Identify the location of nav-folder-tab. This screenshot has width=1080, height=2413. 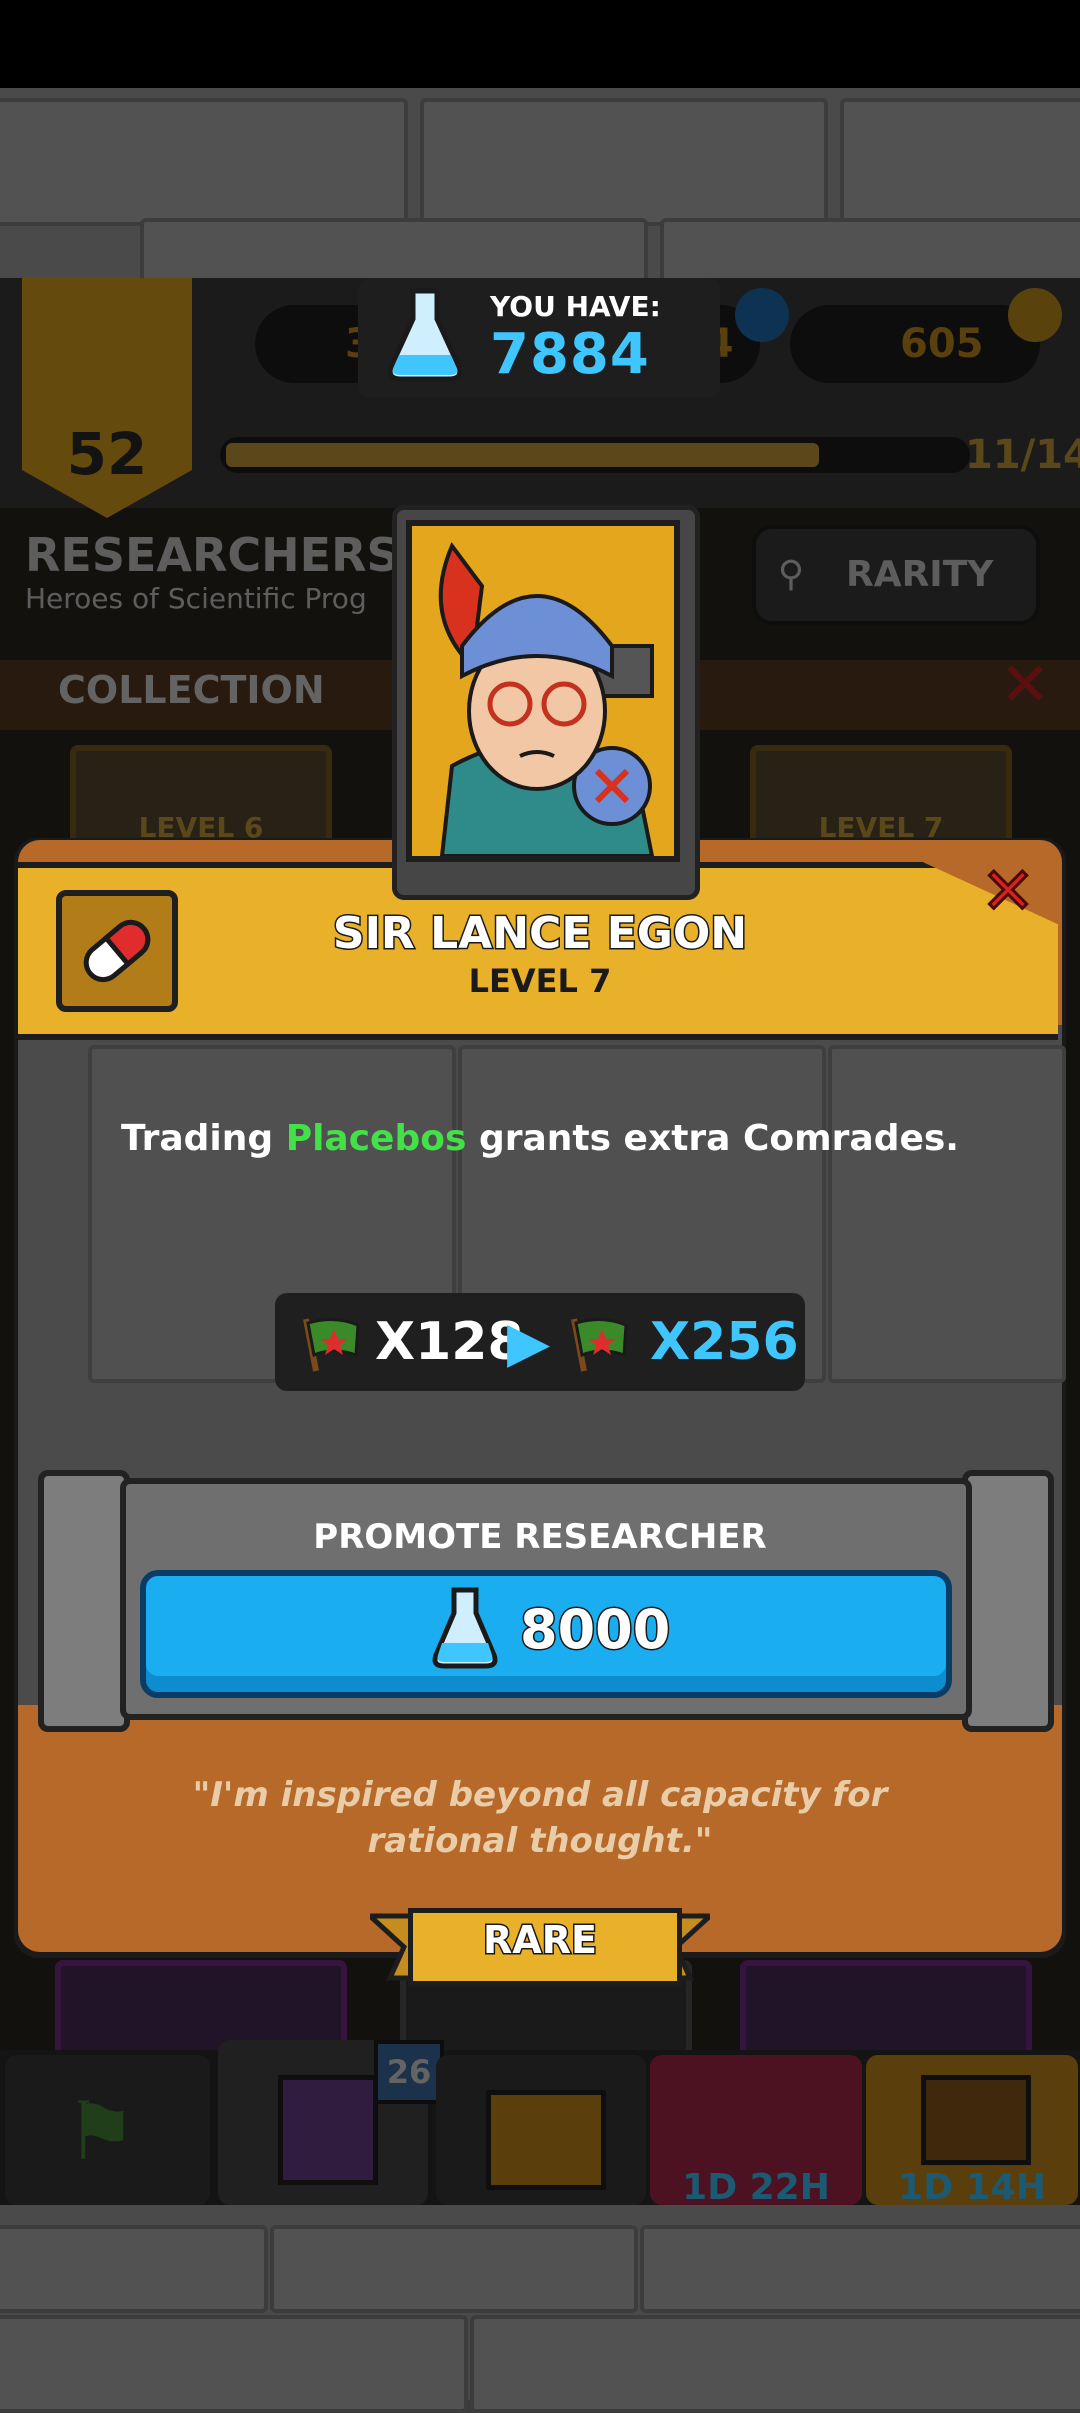
(541, 2130).